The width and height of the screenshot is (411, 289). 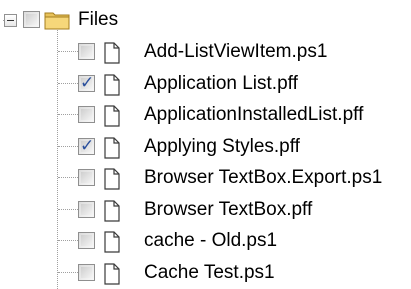 What do you see at coordinates (209, 273) in the screenshot?
I see `tree-item-label: Cache Test.ps1` at bounding box center [209, 273].